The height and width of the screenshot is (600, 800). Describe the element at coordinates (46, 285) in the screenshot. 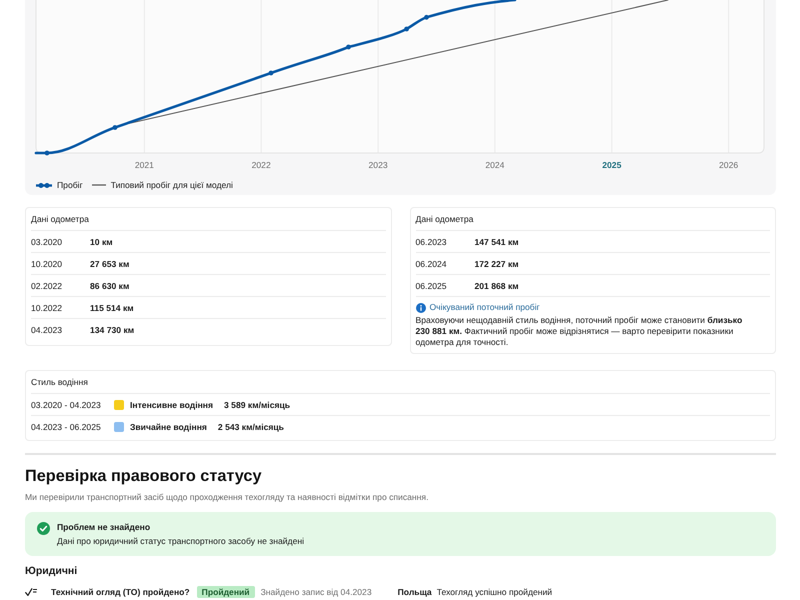

I see `date-text: 02.2022` at that location.